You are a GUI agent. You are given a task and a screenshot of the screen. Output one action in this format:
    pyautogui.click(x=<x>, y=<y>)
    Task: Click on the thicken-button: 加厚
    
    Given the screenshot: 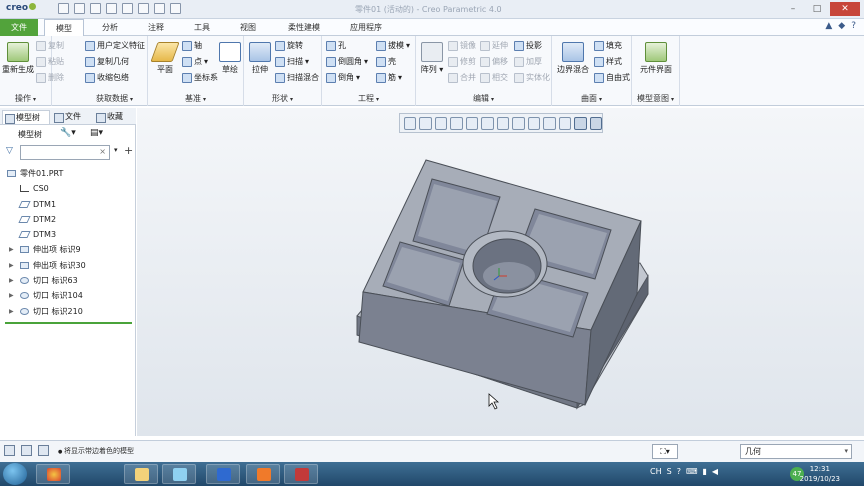 What is the action you would take?
    pyautogui.click(x=528, y=61)
    